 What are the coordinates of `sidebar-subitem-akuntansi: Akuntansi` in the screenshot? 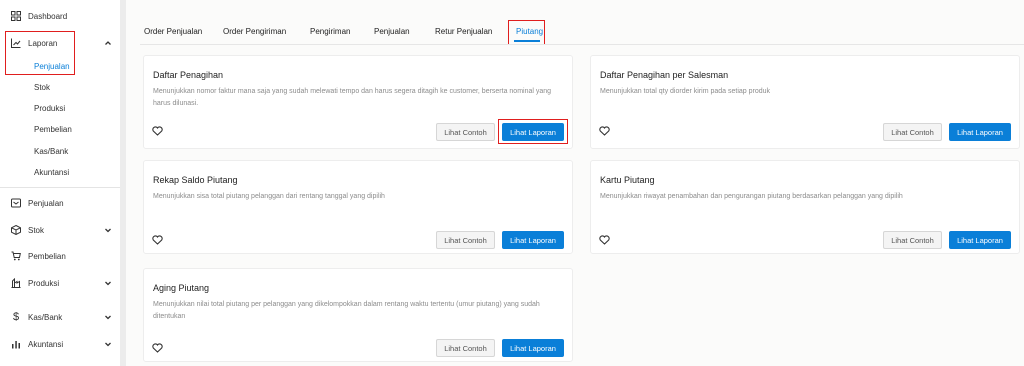 It's located at (51, 173).